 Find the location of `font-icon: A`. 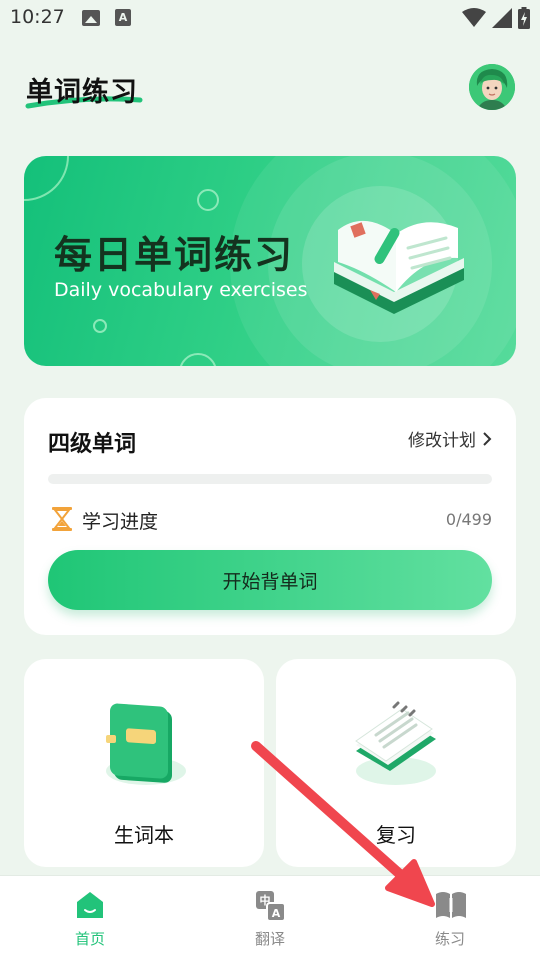

font-icon: A is located at coordinates (123, 17).